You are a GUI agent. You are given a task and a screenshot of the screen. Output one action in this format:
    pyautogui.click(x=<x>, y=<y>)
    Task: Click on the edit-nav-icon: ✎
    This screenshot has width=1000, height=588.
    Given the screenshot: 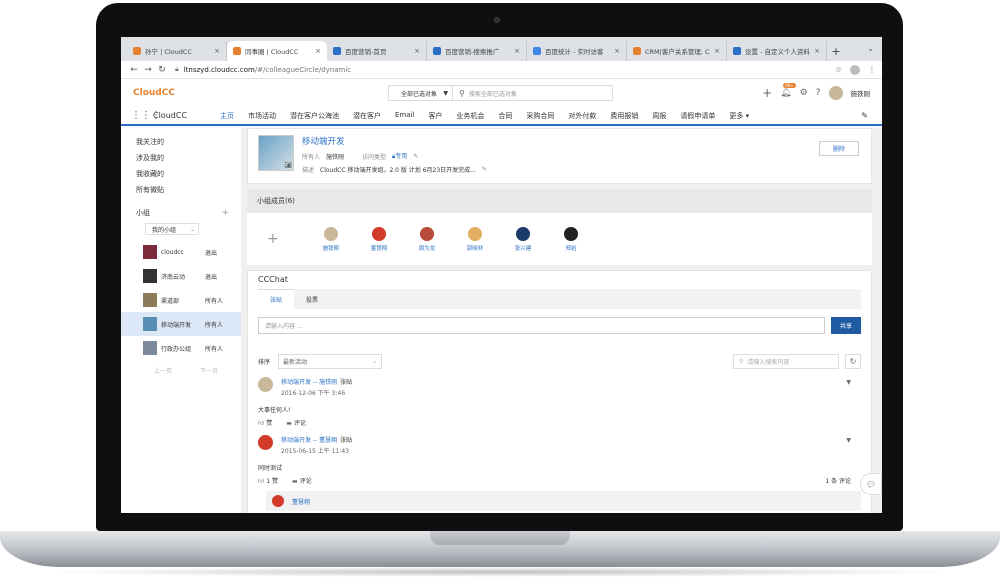 What is the action you would take?
    pyautogui.click(x=864, y=115)
    